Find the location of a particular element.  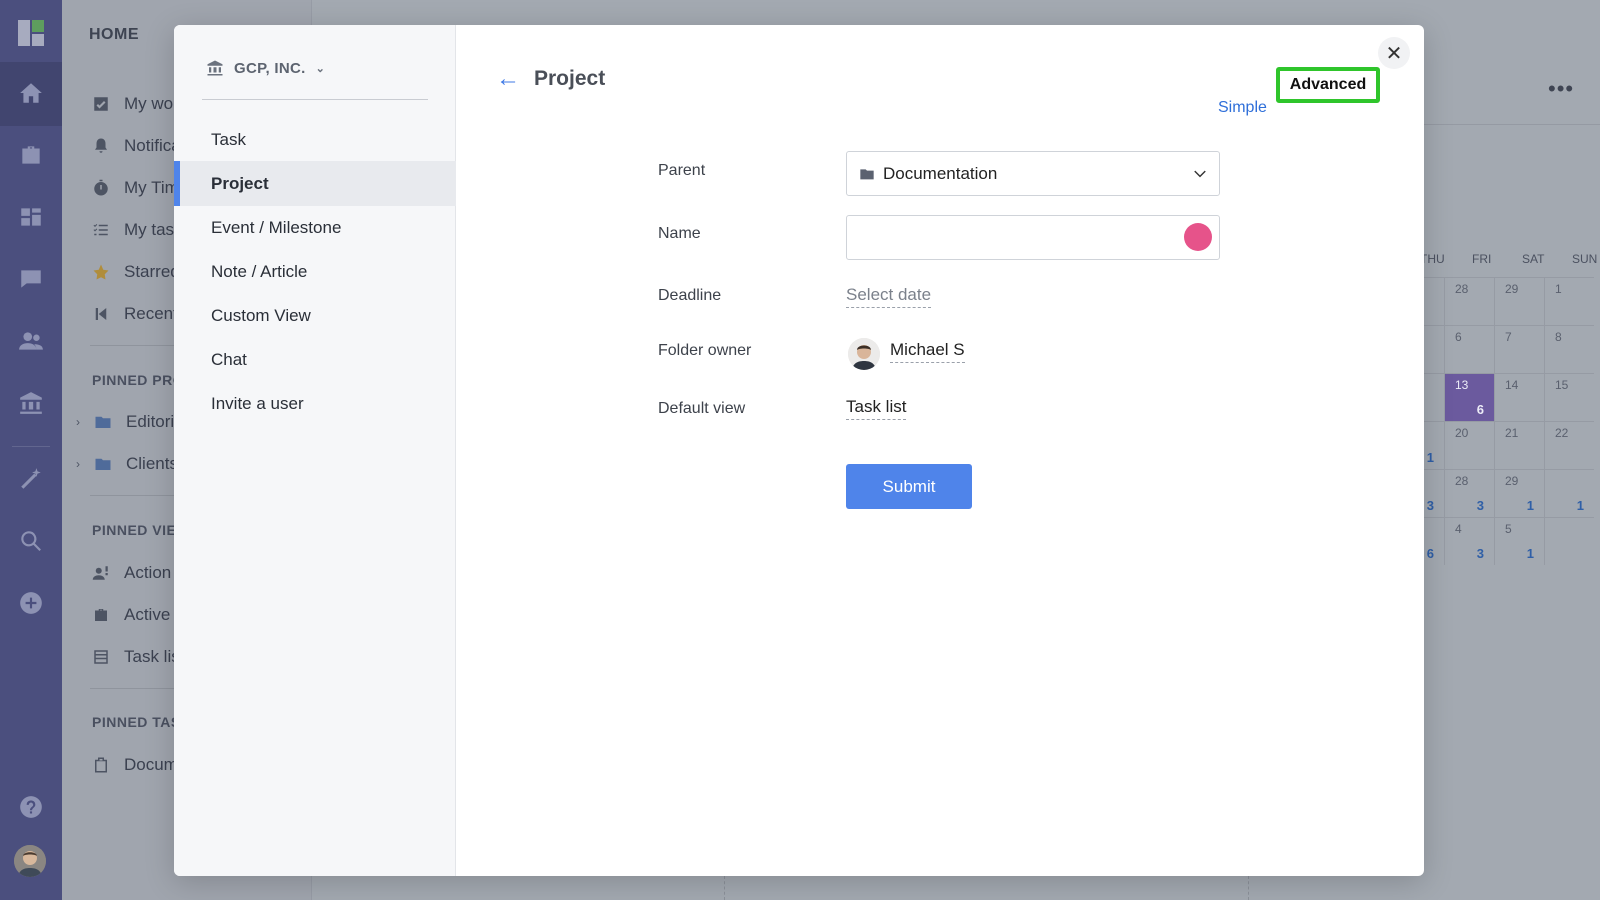

folder-owner-selector: Michael S is located at coordinates (927, 351).